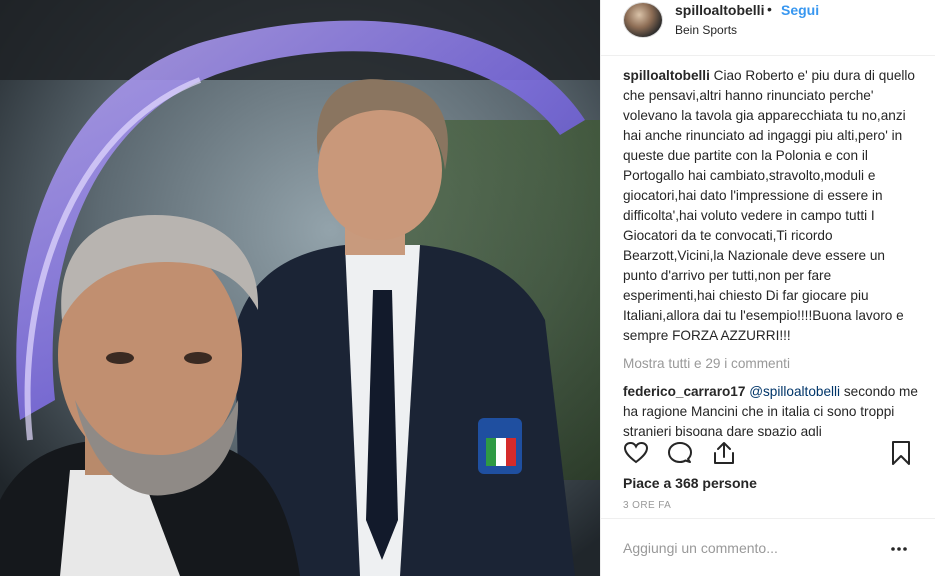 Image resolution: width=935 pixels, height=576 pixels. I want to click on follow-button: Segui, so click(800, 10).